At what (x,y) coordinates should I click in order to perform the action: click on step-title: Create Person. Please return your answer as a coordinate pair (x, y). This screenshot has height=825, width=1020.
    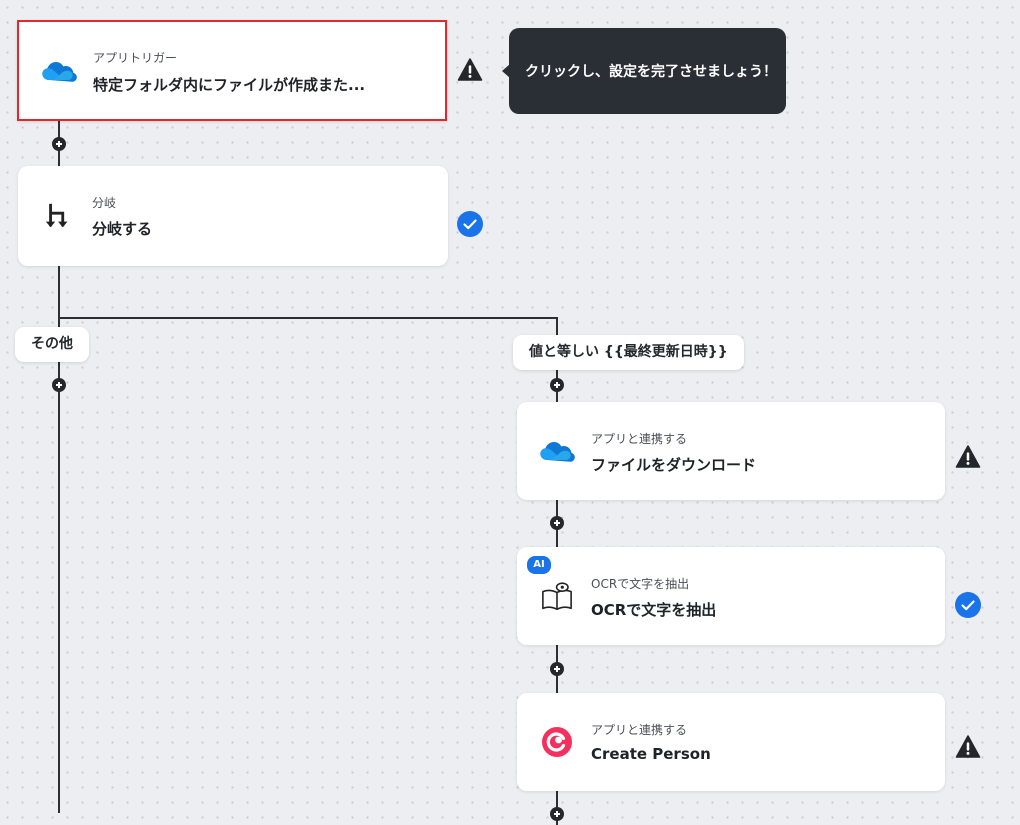
    Looking at the image, I should click on (651, 754).